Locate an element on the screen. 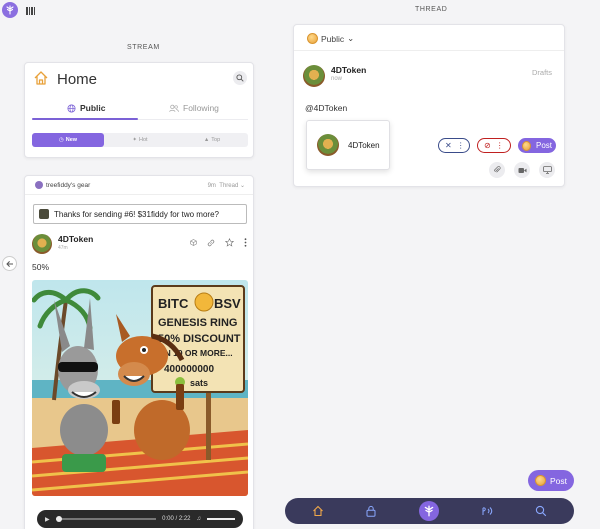 The image size is (600, 529). monitor-icon is located at coordinates (547, 170).